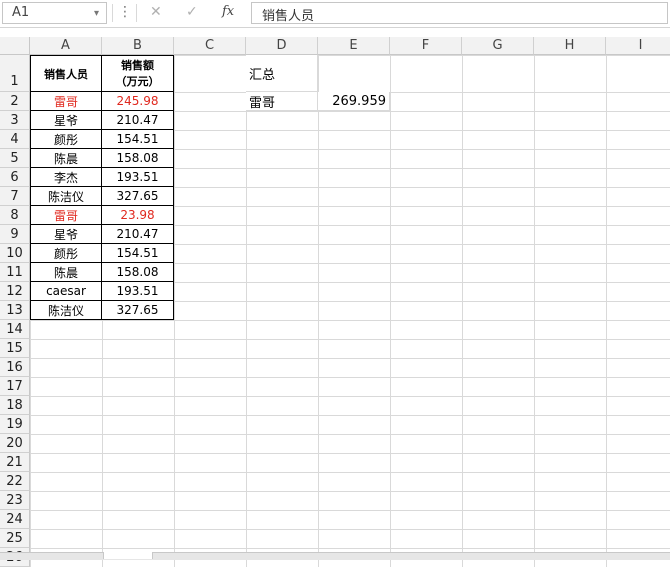 This screenshot has width=670, height=567. Describe the element at coordinates (15, 348) in the screenshot. I see `row-header-15: 15` at that location.